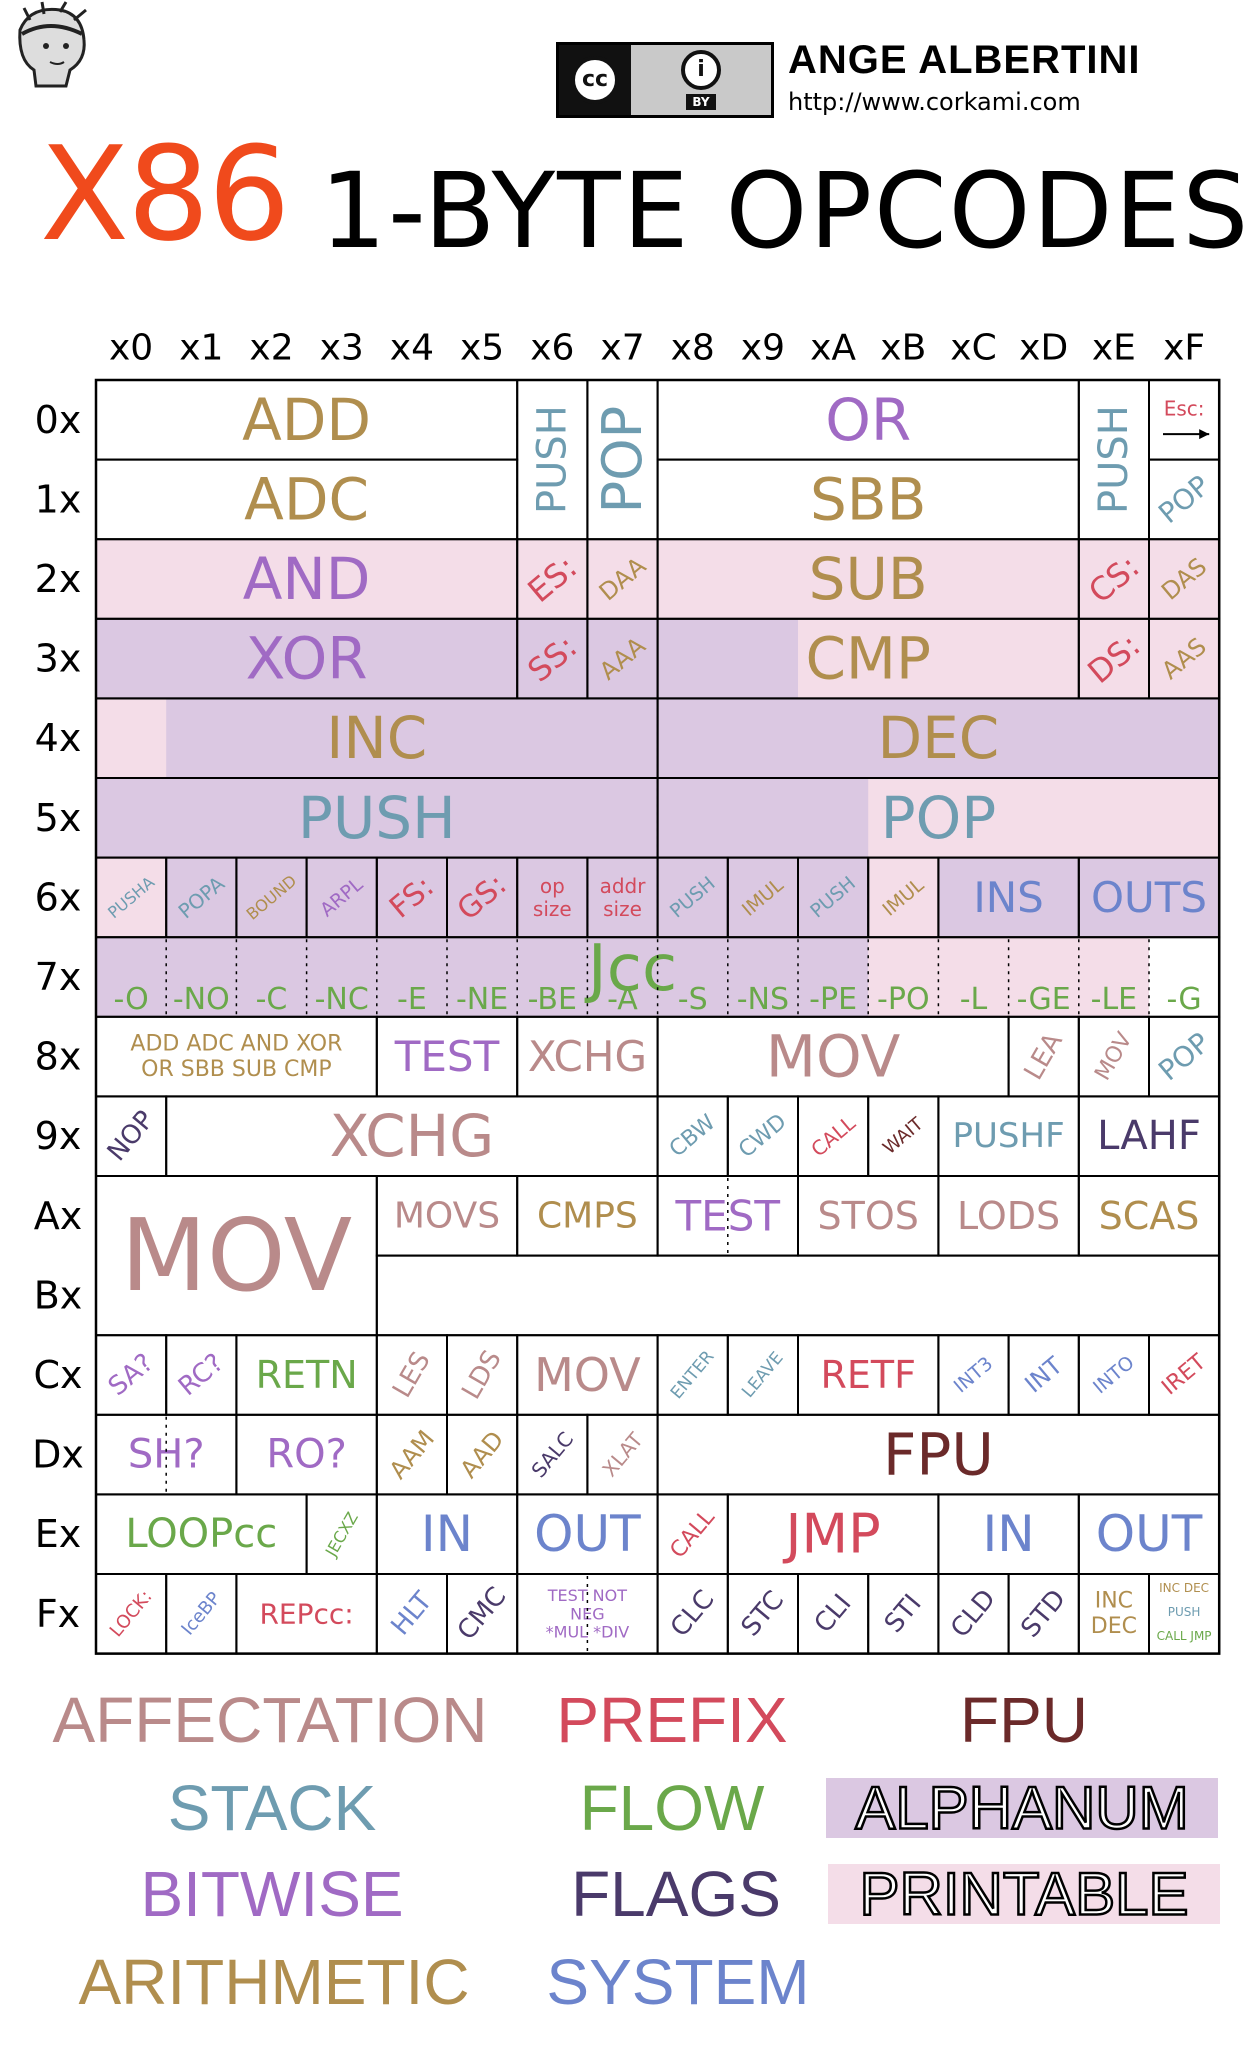 The image size is (1256, 2048). What do you see at coordinates (868, 1216) in the screenshot?
I see `opcode-cell: STOS` at bounding box center [868, 1216].